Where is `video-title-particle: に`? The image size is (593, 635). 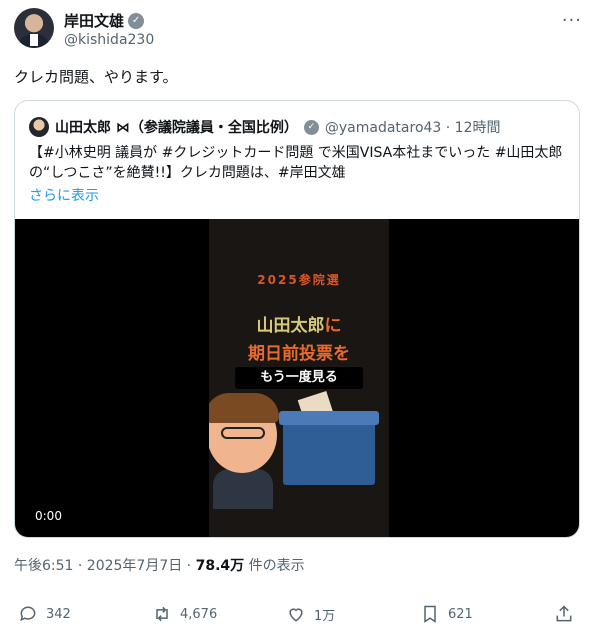 video-title-particle: に is located at coordinates (333, 326).